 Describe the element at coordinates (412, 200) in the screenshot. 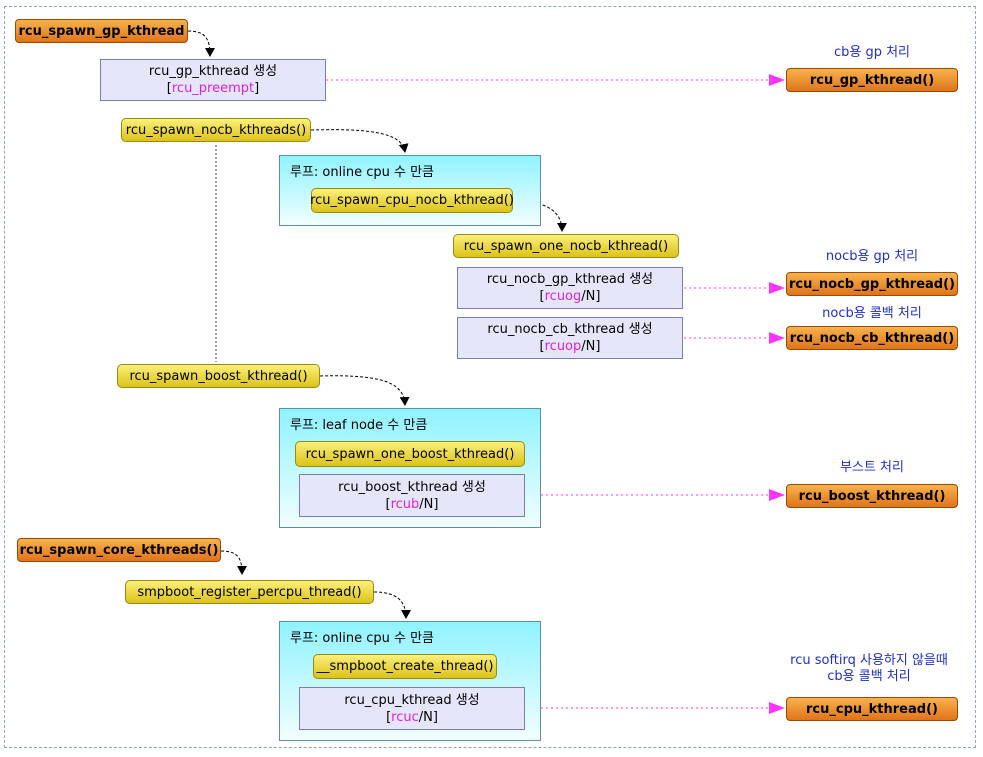

I see `rcu-spawn-cpu-nocb-kthread-node: rcu_spawn_cpu_nocb_kthread()` at that location.